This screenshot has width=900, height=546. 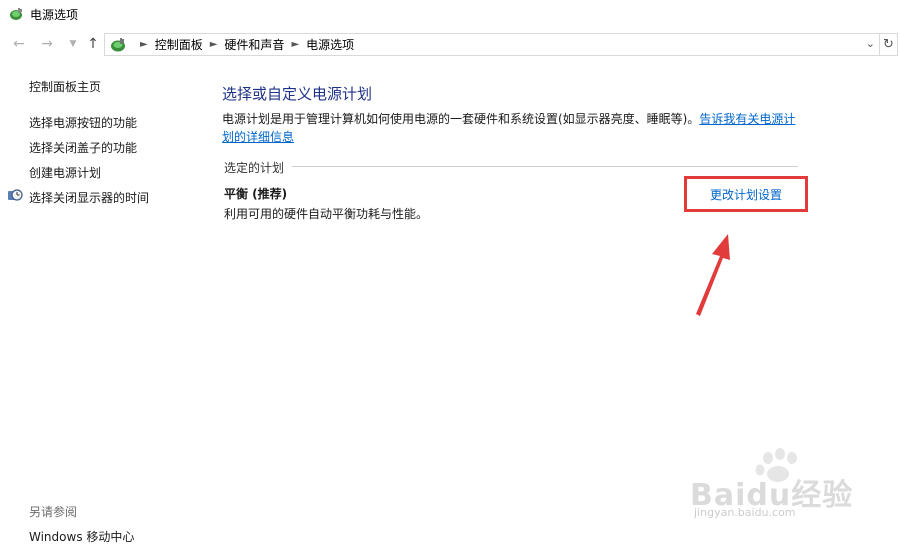 I want to click on sidebar-item-mobility-center: Windows 移动中心, so click(x=81, y=536).